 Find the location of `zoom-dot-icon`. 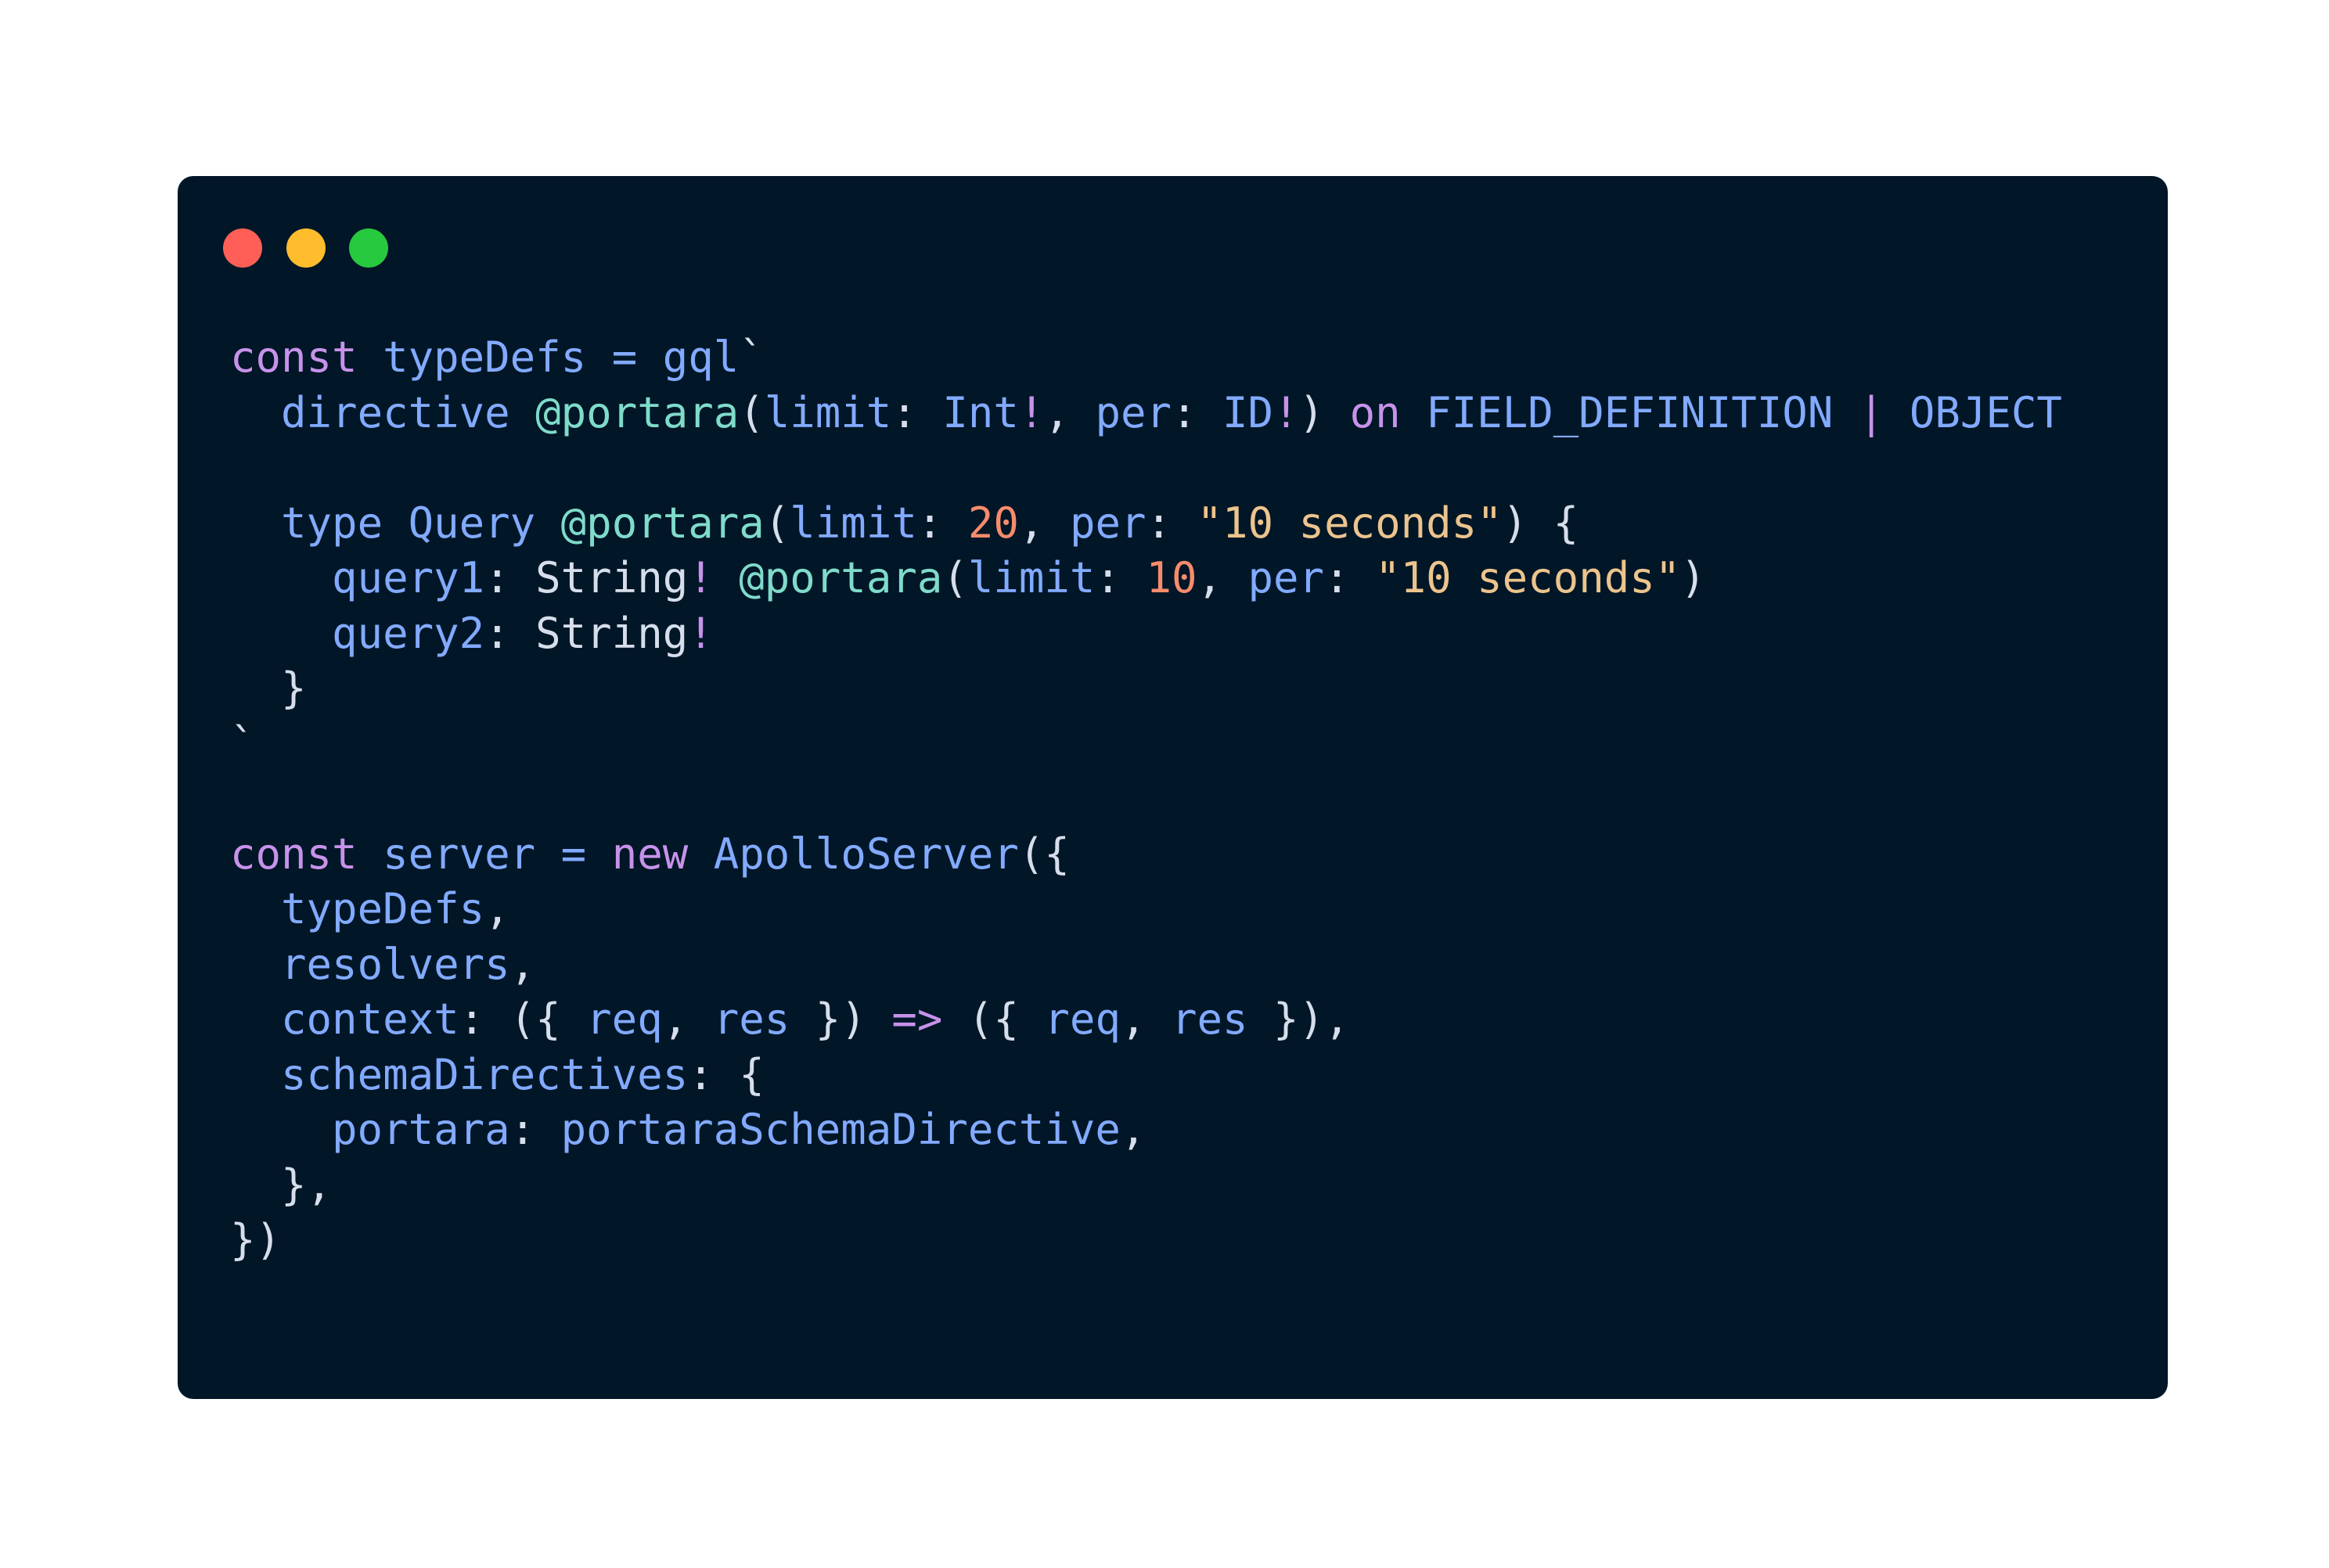

zoom-dot-icon is located at coordinates (368, 248).